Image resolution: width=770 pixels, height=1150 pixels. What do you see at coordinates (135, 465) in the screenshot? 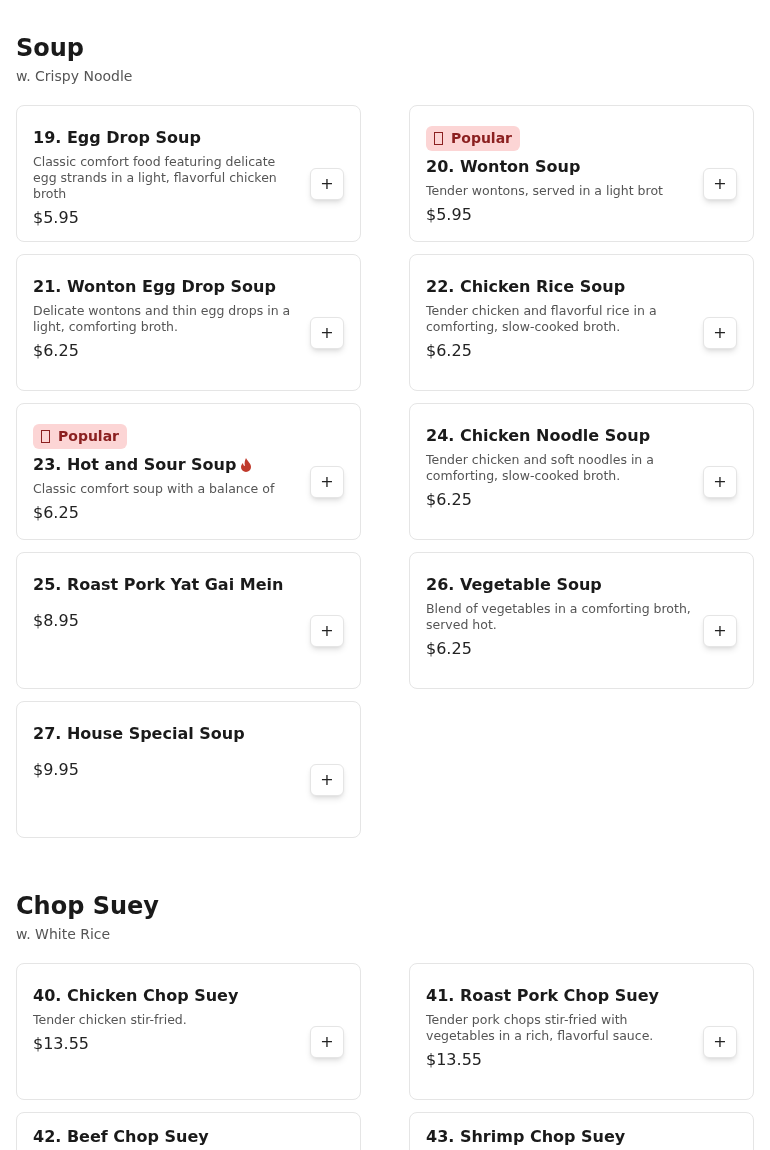
I see `item-title: 23. Hot and Sour Soup` at bounding box center [135, 465].